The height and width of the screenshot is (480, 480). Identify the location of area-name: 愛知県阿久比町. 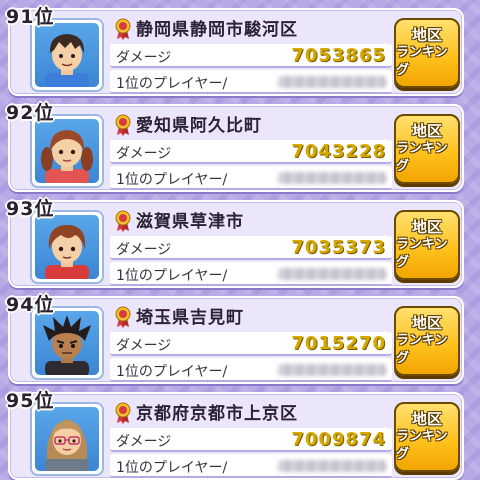
(199, 126).